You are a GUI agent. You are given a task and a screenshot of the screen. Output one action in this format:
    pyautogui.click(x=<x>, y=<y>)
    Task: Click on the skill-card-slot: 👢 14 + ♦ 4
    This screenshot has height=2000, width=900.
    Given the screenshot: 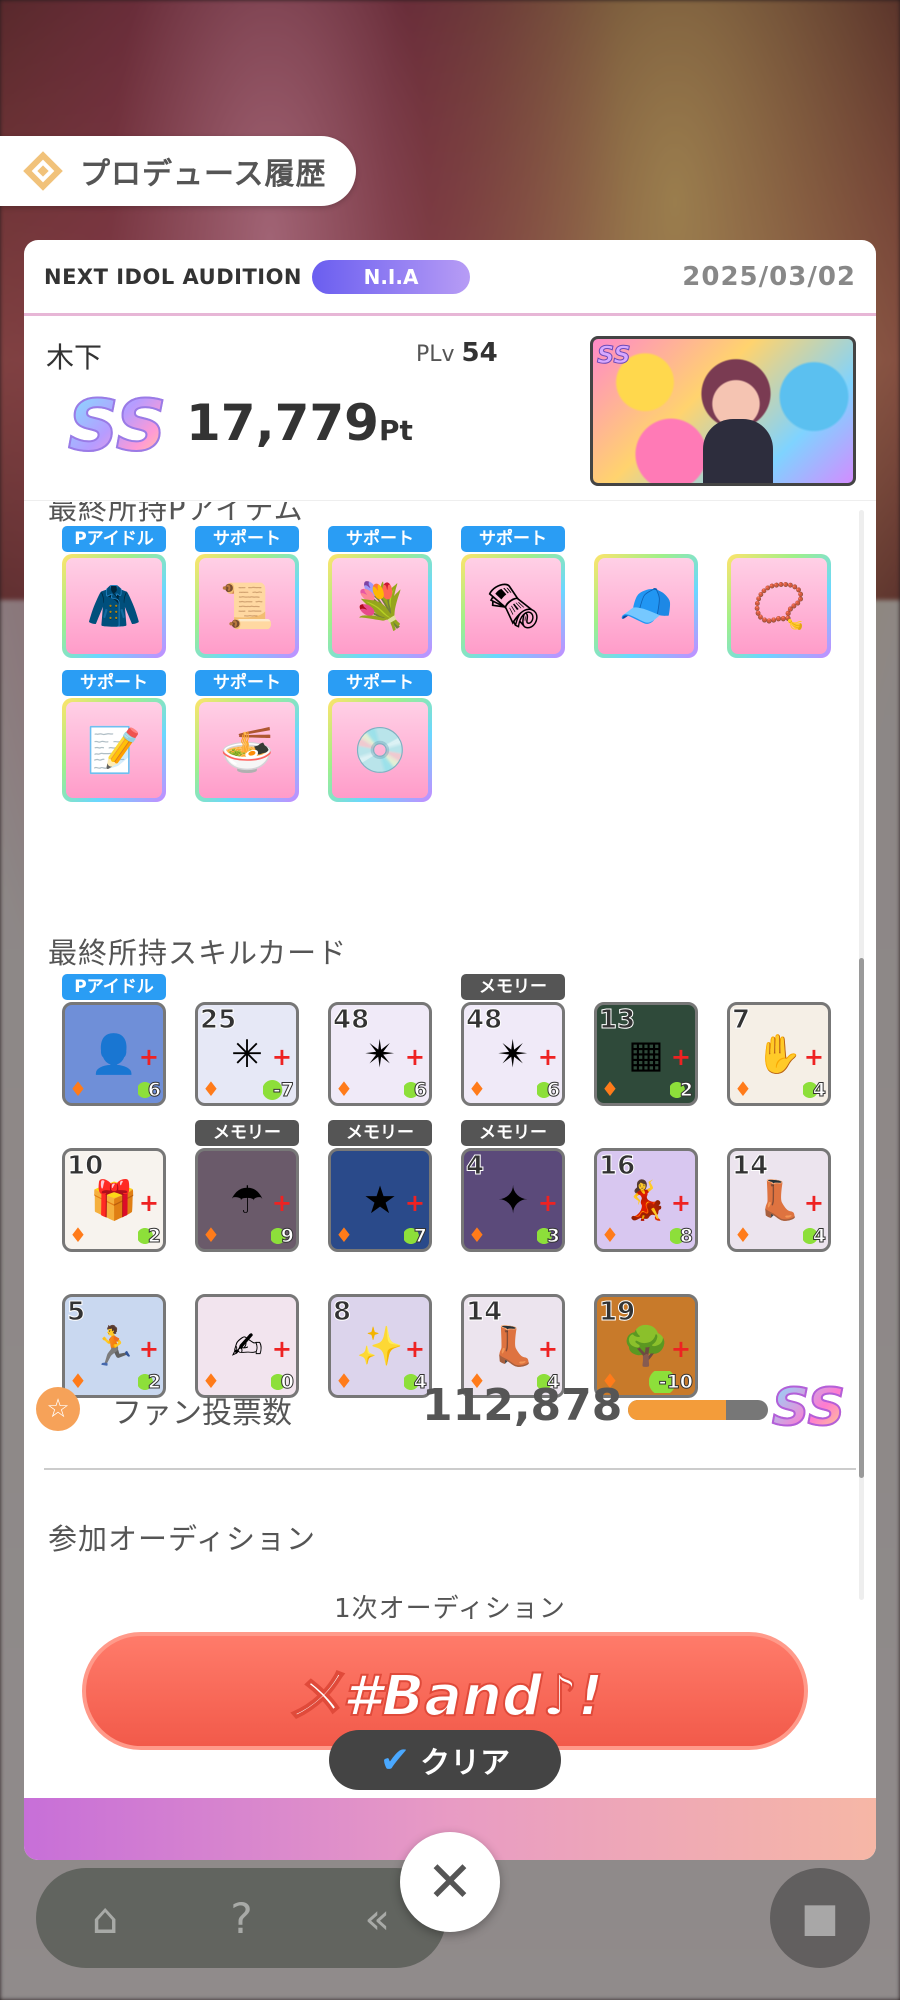 What is the action you would take?
    pyautogui.click(x=779, y=1200)
    